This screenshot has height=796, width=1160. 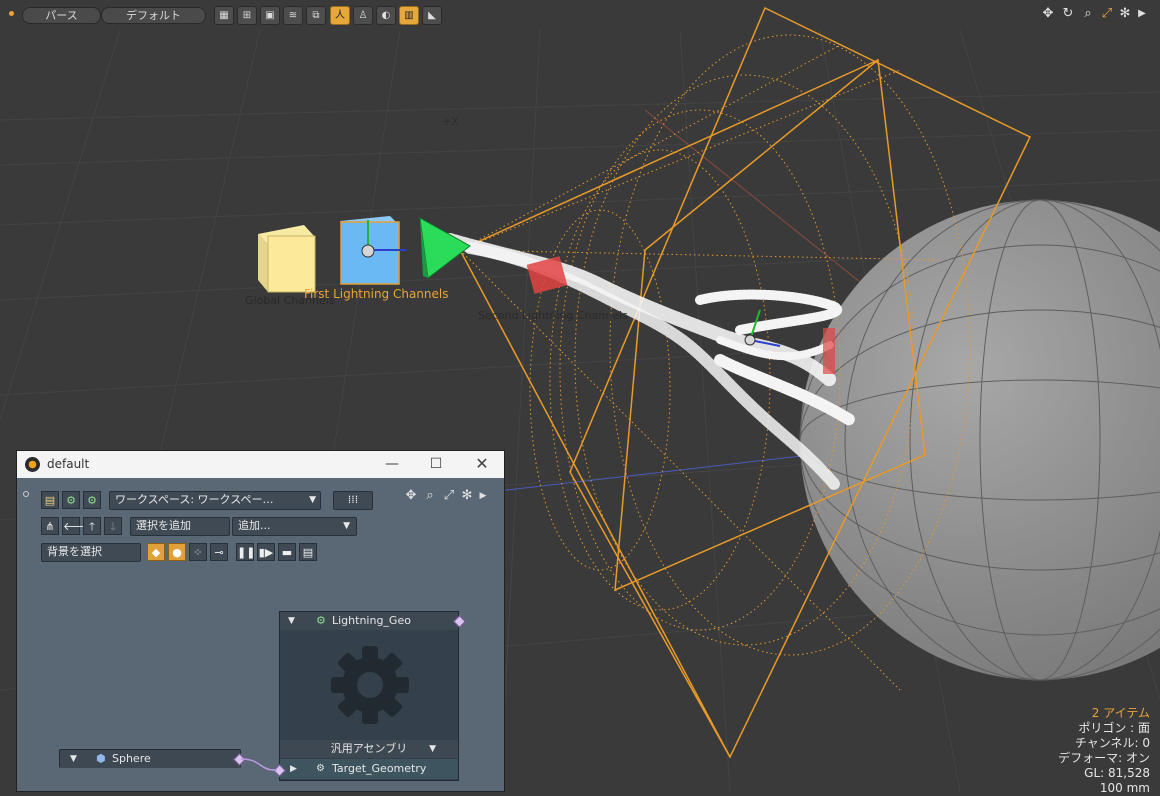 I want to click on workspace-dropdown: ワークスペース: ワークスペー… ▼, so click(x=215, y=500).